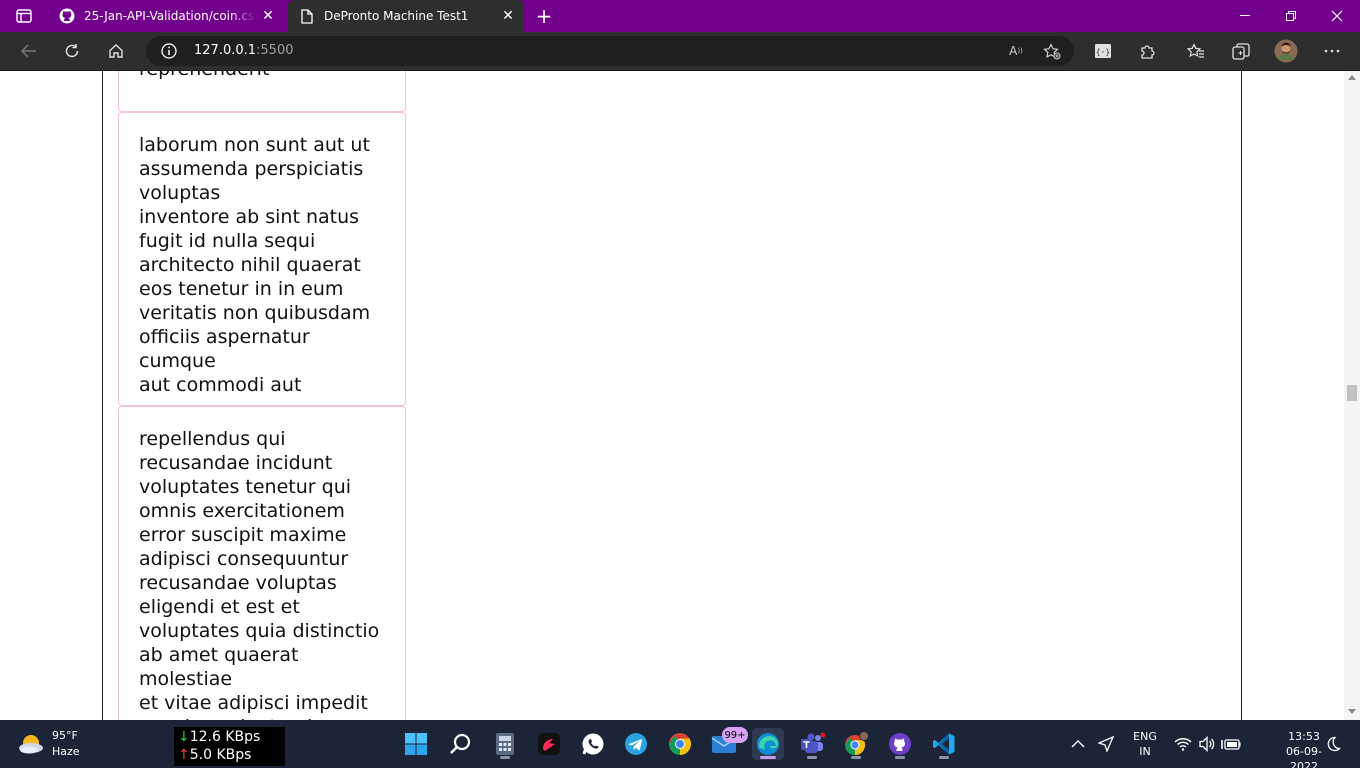 Image resolution: width=1360 pixels, height=774 pixels. Describe the element at coordinates (1147, 51) in the screenshot. I see `extensions-icon` at that location.